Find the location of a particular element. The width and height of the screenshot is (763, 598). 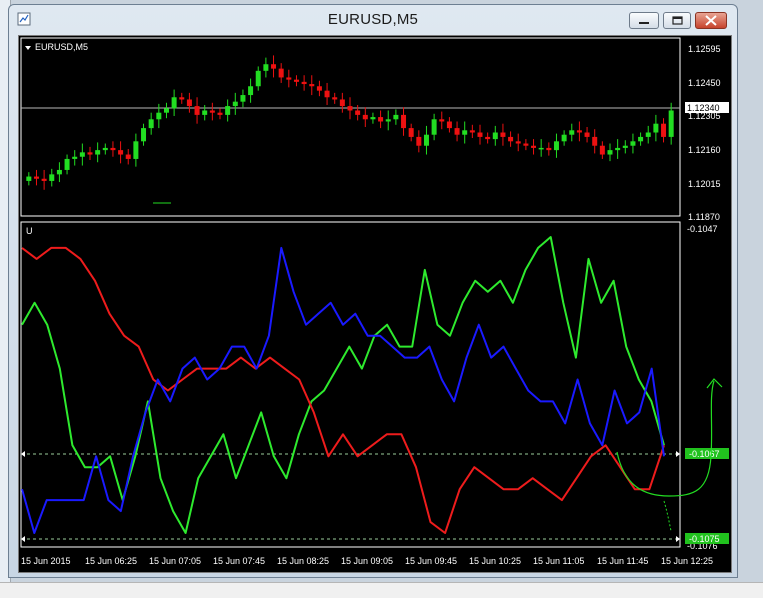

close-icon is located at coordinates (711, 20).